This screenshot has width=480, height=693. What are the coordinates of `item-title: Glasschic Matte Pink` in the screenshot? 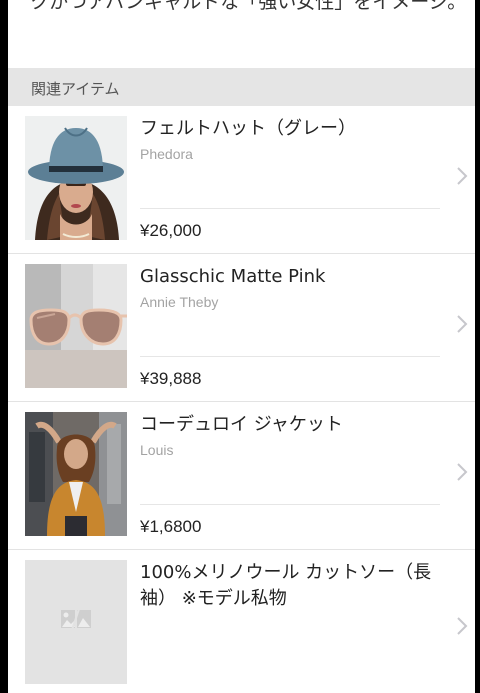 It's located at (233, 276).